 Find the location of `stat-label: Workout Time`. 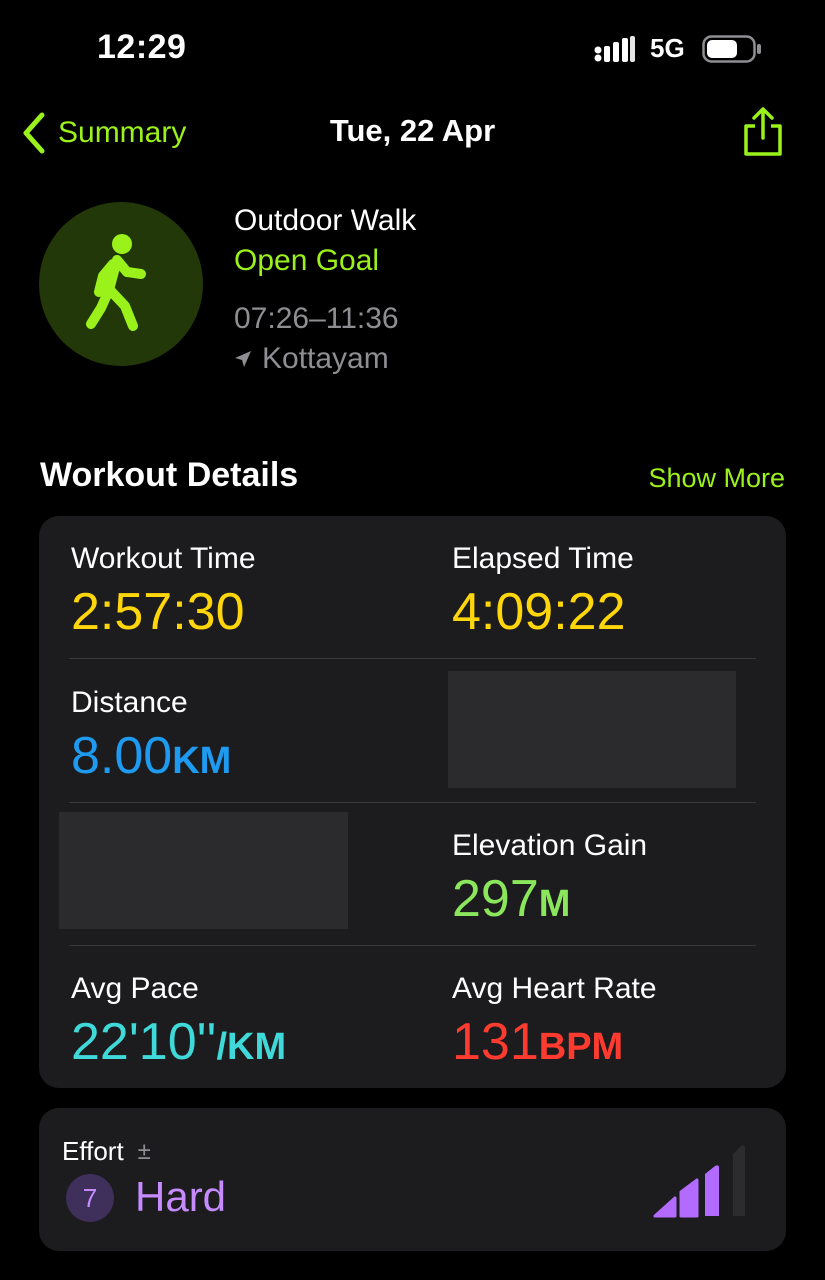

stat-label: Workout Time is located at coordinates (163, 558).